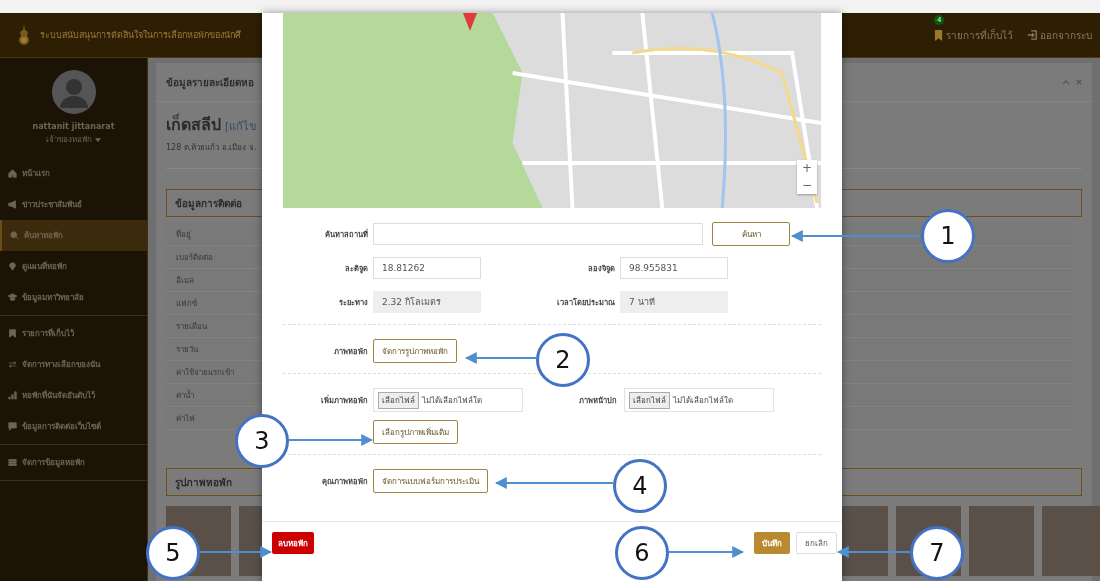  What do you see at coordinates (1059, 35) in the screenshot?
I see `logout-link: ออกจากระบ` at bounding box center [1059, 35].